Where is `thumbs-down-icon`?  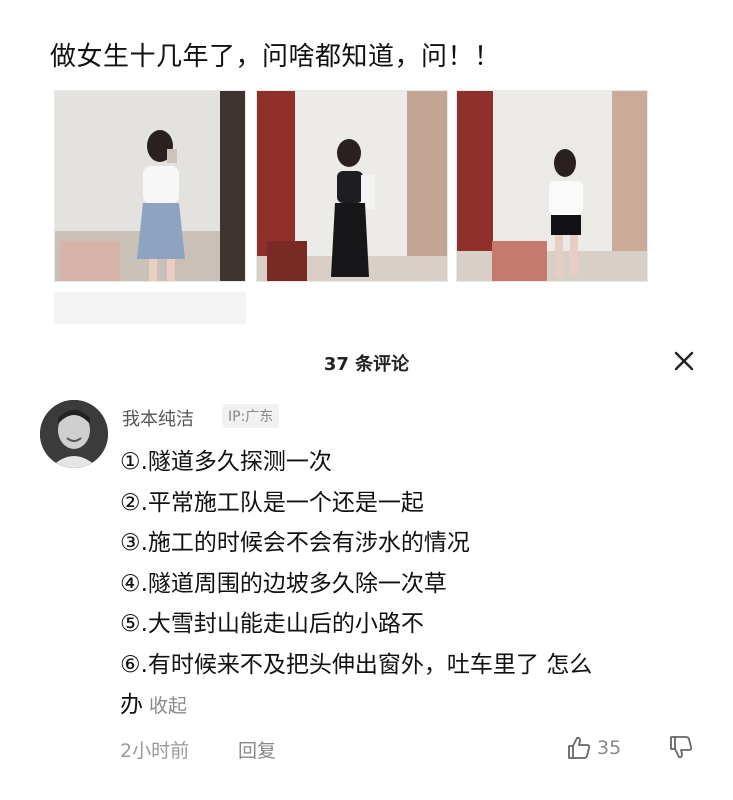
thumbs-down-icon is located at coordinates (681, 747).